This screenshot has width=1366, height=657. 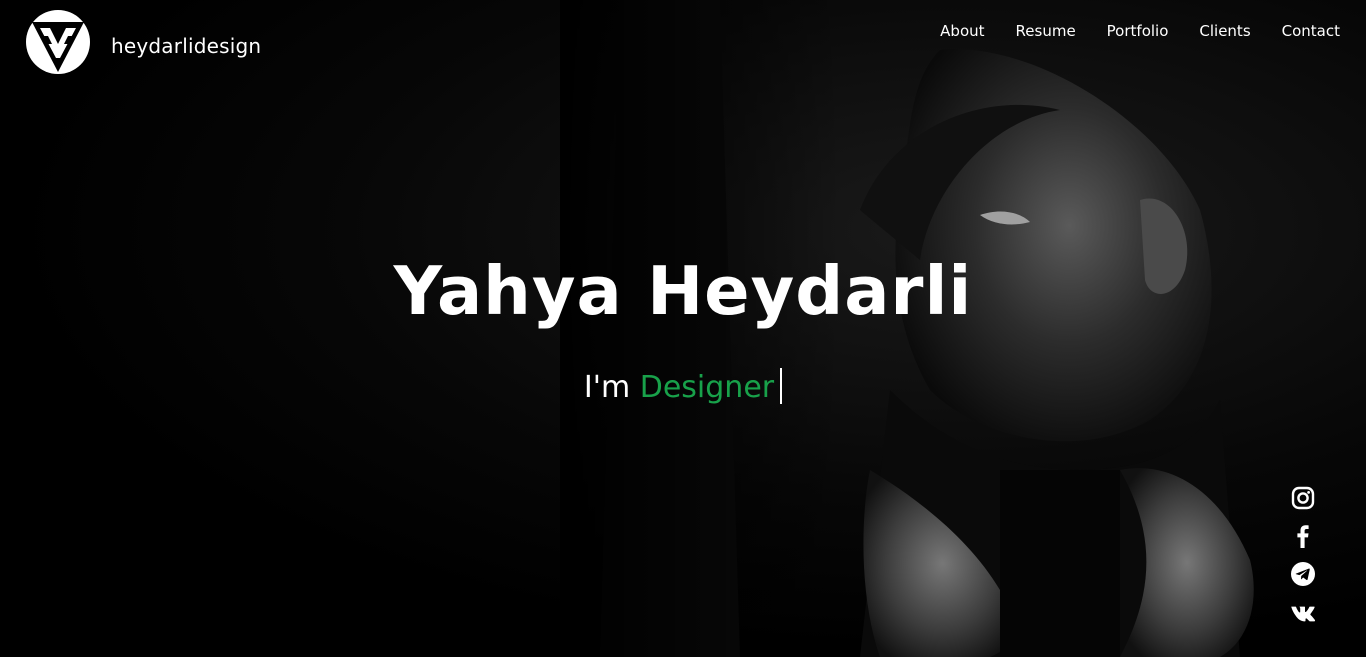 I want to click on telegram-icon, so click(x=1303, y=574).